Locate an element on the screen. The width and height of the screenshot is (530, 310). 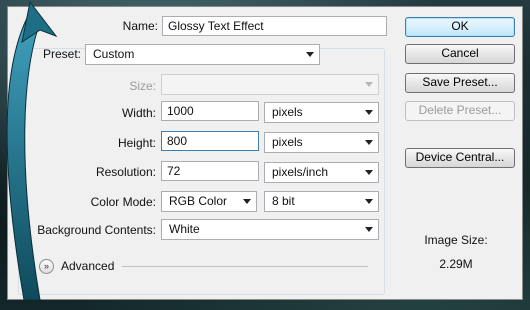
annotation-arrow-icon is located at coordinates (32, 150).